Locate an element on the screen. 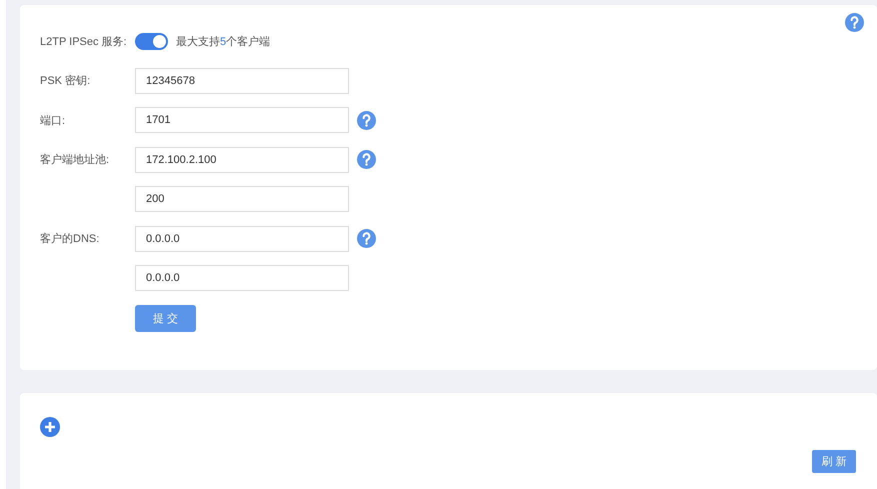 The width and height of the screenshot is (877, 489). service-toggle is located at coordinates (151, 41).